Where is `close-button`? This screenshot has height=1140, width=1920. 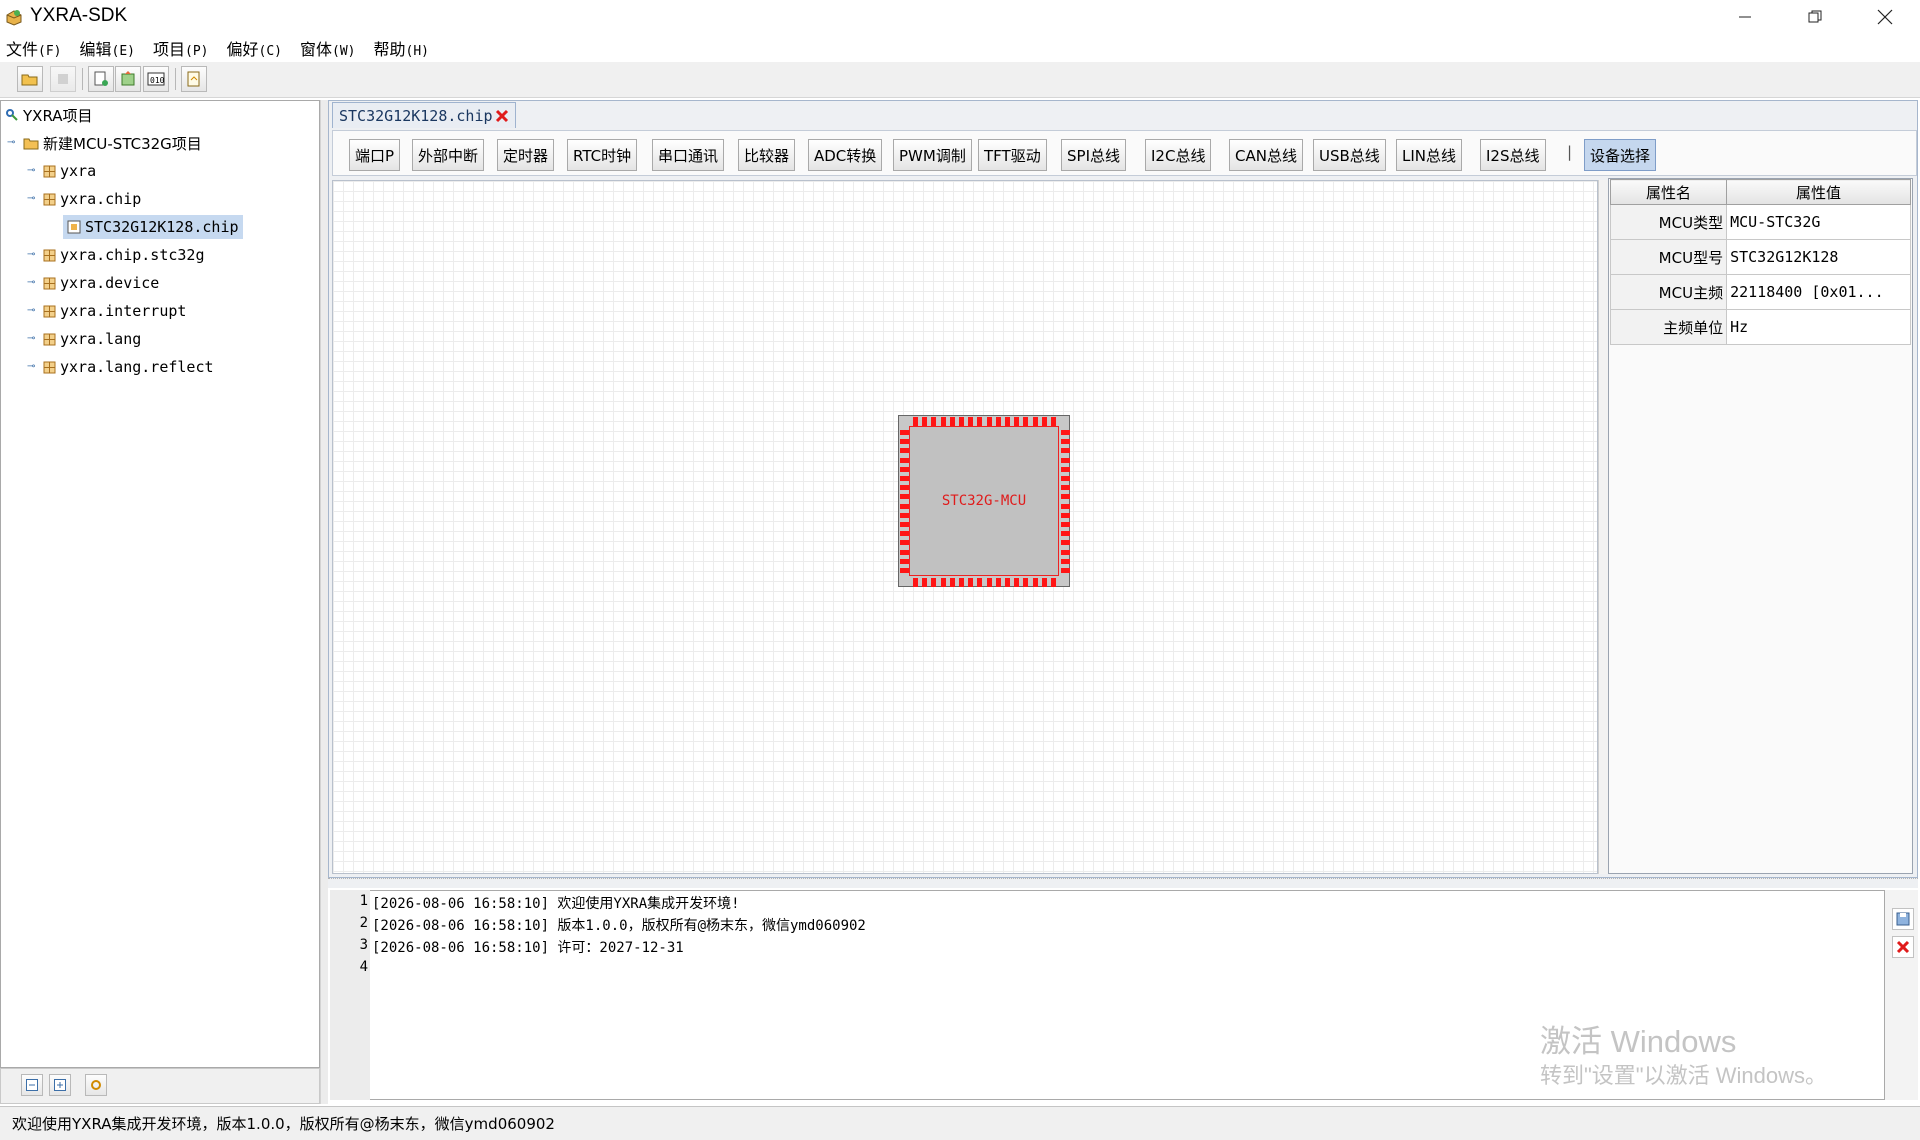
close-button is located at coordinates (1885, 17).